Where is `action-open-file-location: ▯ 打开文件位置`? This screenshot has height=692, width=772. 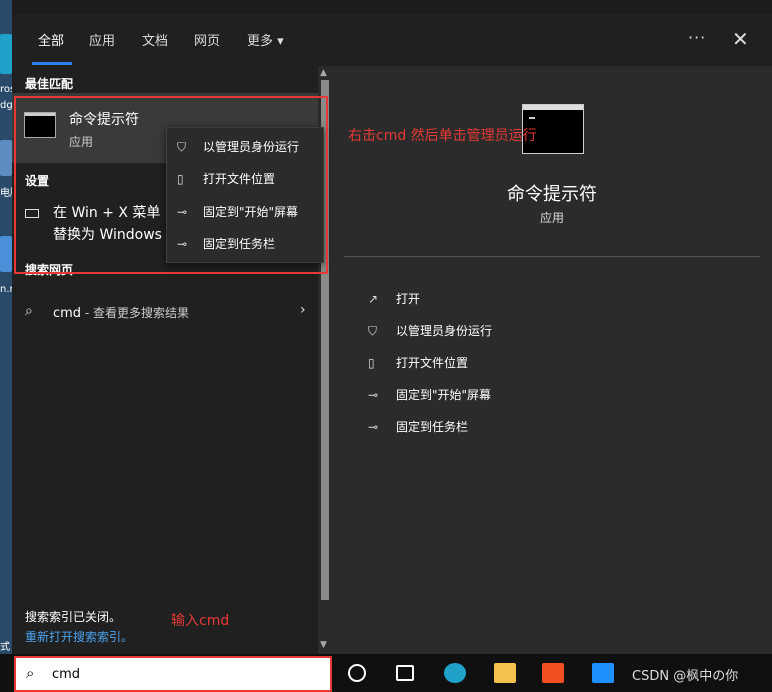 action-open-file-location: ▯ 打开文件位置 is located at coordinates (418, 364).